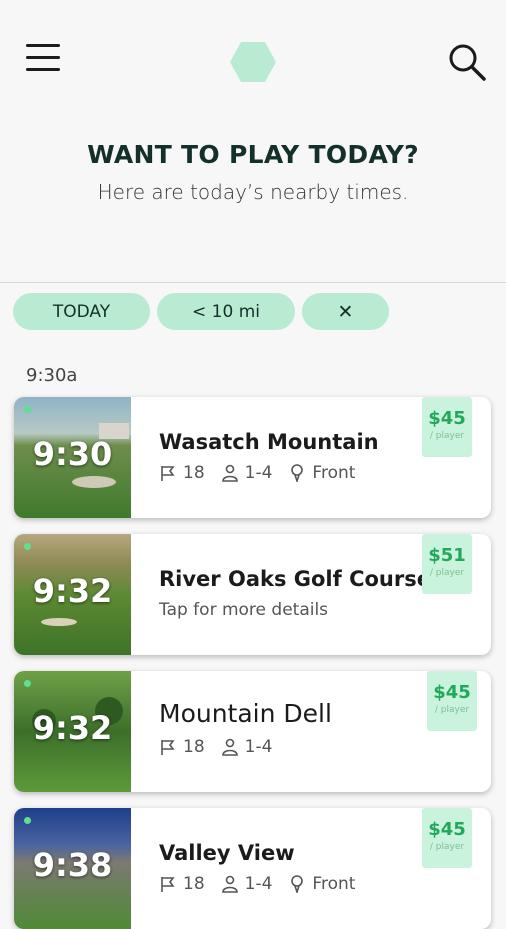  I want to click on price-amount: $51, so click(447, 555).